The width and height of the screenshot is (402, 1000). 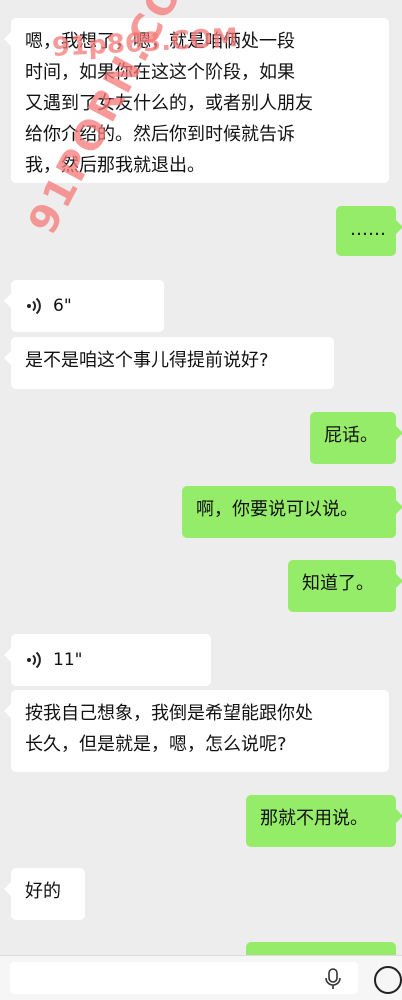 What do you see at coordinates (292, 512) in the screenshot?
I see `message-bubble-outgoing: 啊，你要说可以说。` at bounding box center [292, 512].